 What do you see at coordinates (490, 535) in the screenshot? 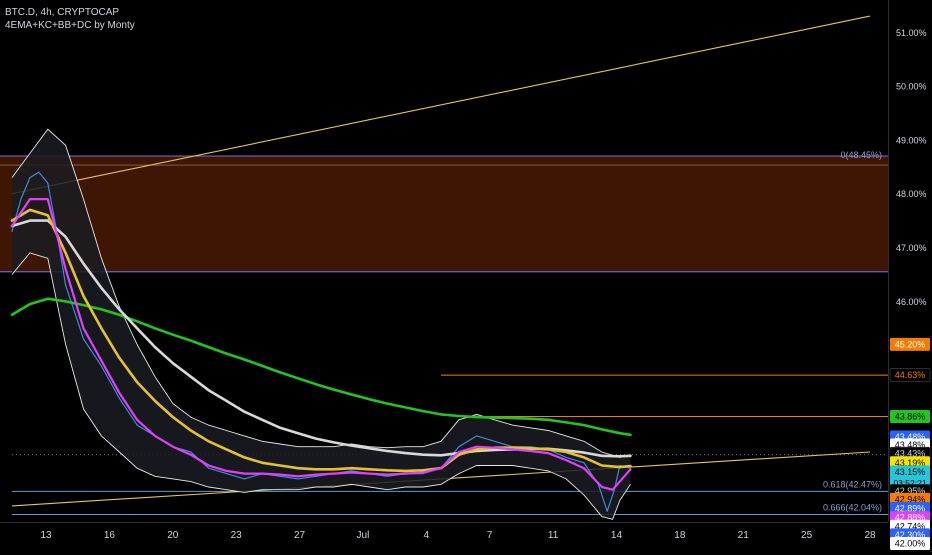
I see `x-tick-label-8: 7` at bounding box center [490, 535].